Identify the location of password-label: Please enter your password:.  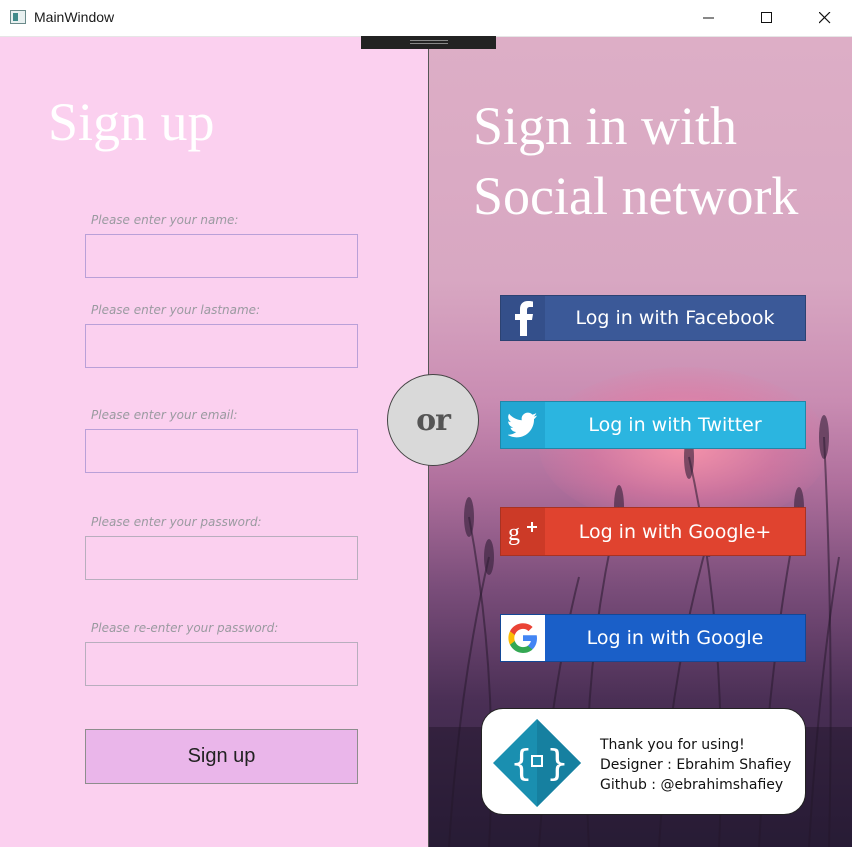
(176, 522).